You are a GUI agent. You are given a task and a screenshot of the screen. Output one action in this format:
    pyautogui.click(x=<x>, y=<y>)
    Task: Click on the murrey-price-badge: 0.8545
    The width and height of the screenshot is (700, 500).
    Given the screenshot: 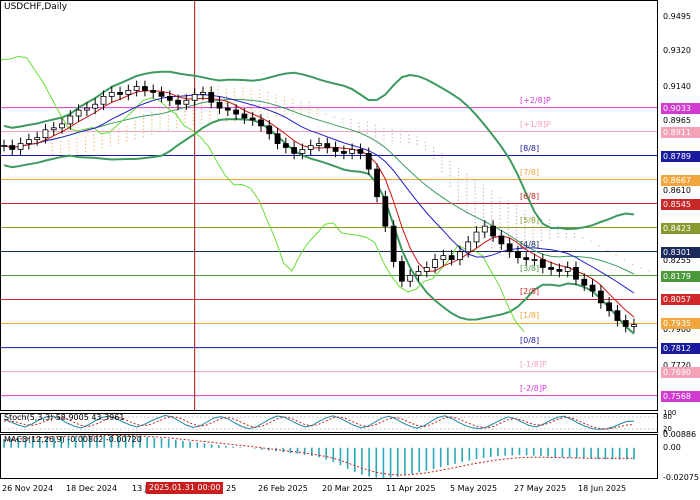 What is the action you would take?
    pyautogui.click(x=680, y=204)
    